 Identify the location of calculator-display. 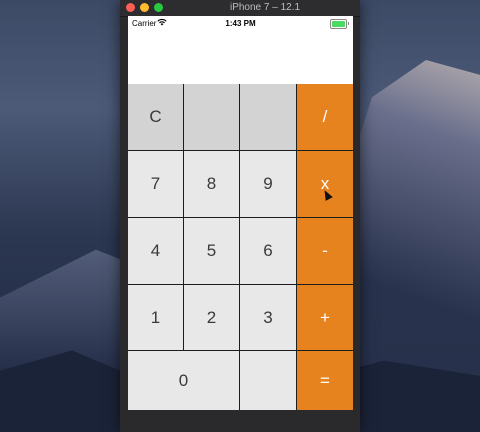
(240, 57).